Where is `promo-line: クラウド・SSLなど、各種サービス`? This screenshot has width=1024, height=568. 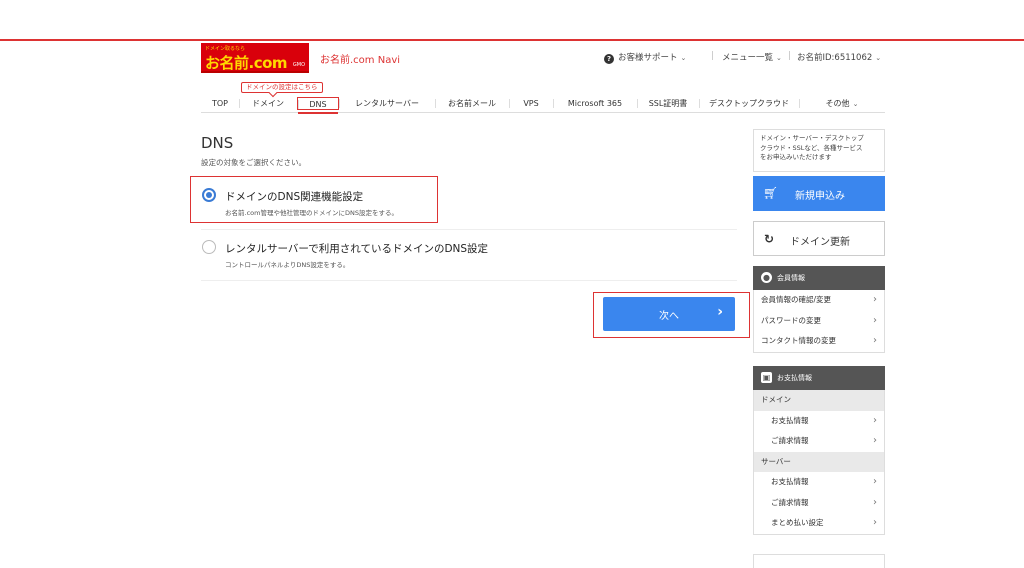
promo-line: クラウド・SSLなど、各種サービス is located at coordinates (811, 147).